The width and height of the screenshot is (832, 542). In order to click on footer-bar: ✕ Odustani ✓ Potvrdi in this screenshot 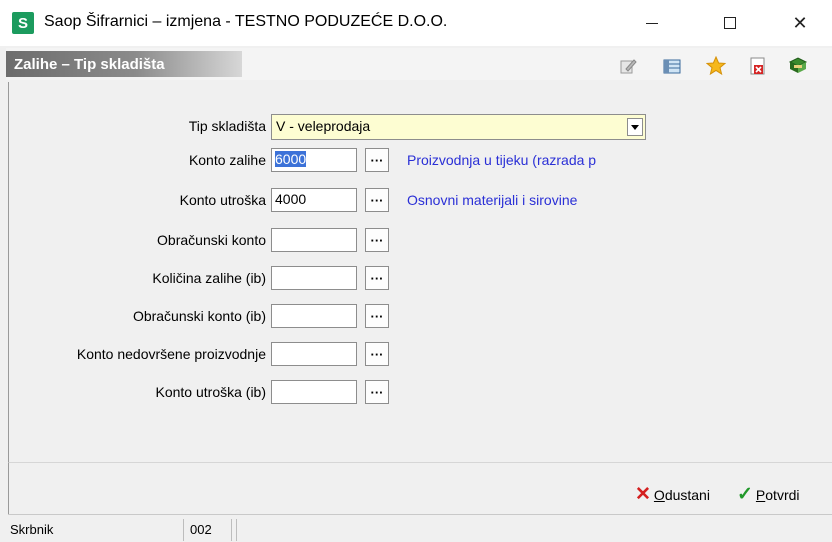, I will do `click(420, 488)`.